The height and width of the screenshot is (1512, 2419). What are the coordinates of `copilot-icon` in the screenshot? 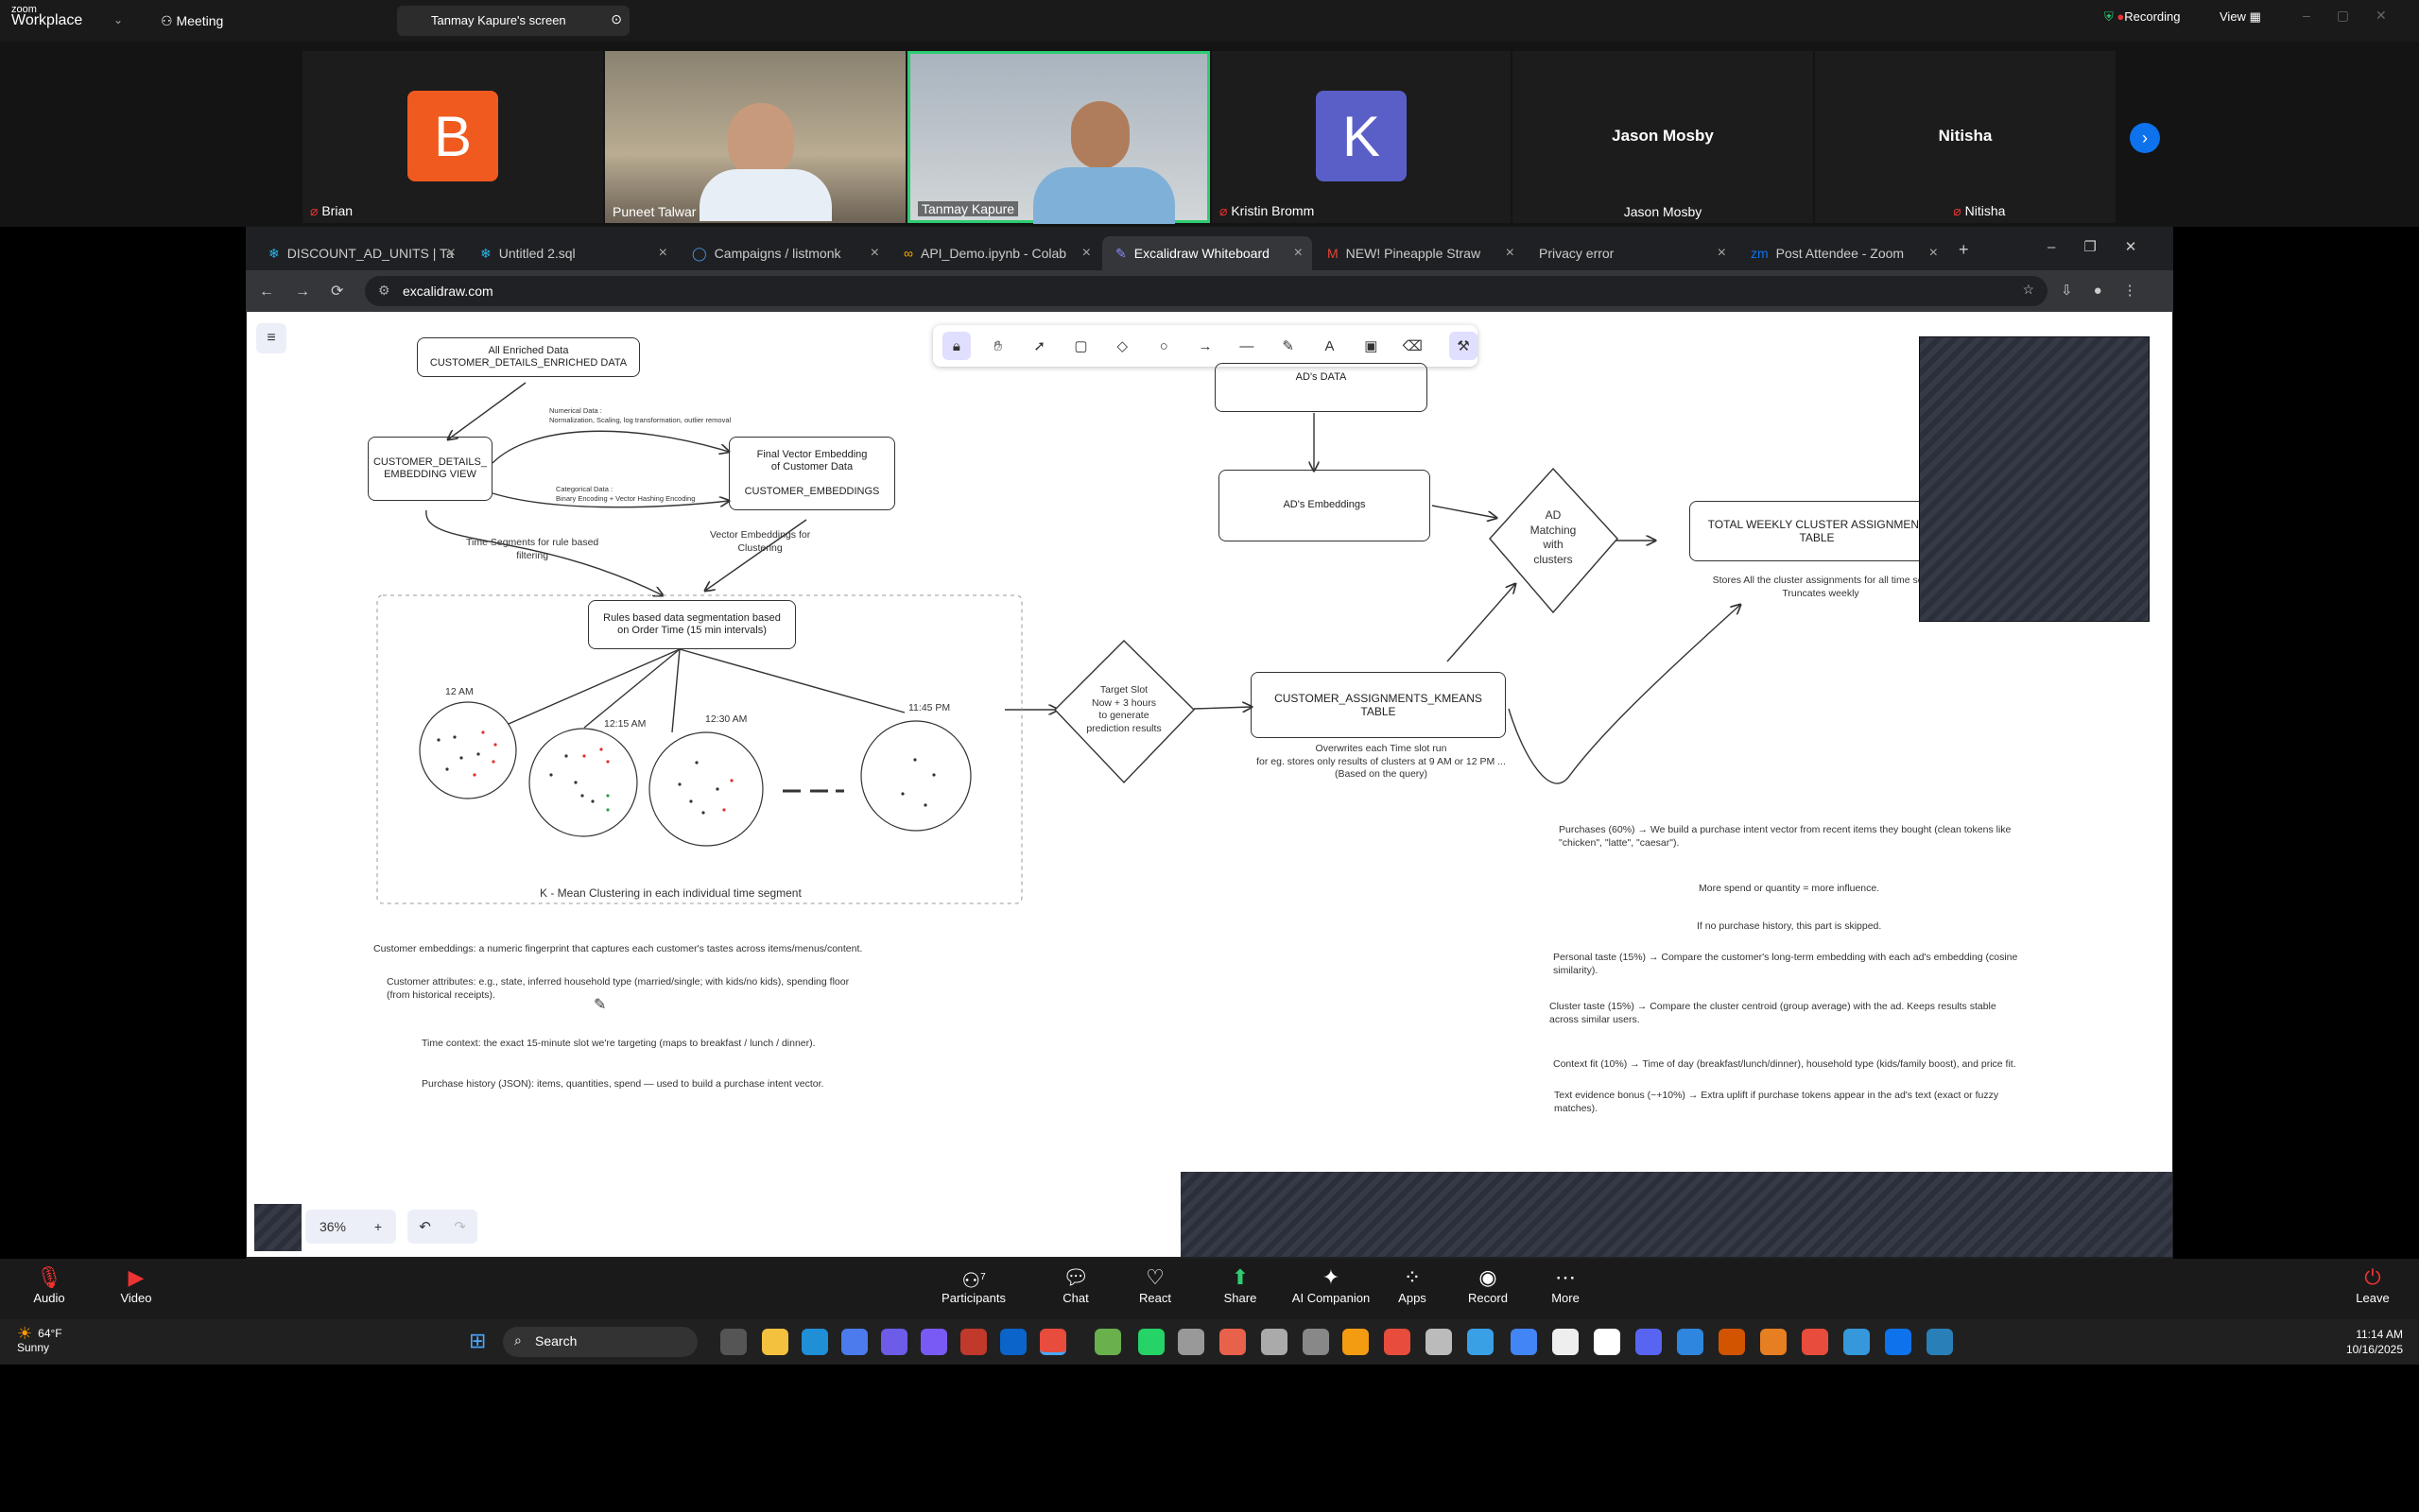 It's located at (894, 1342).